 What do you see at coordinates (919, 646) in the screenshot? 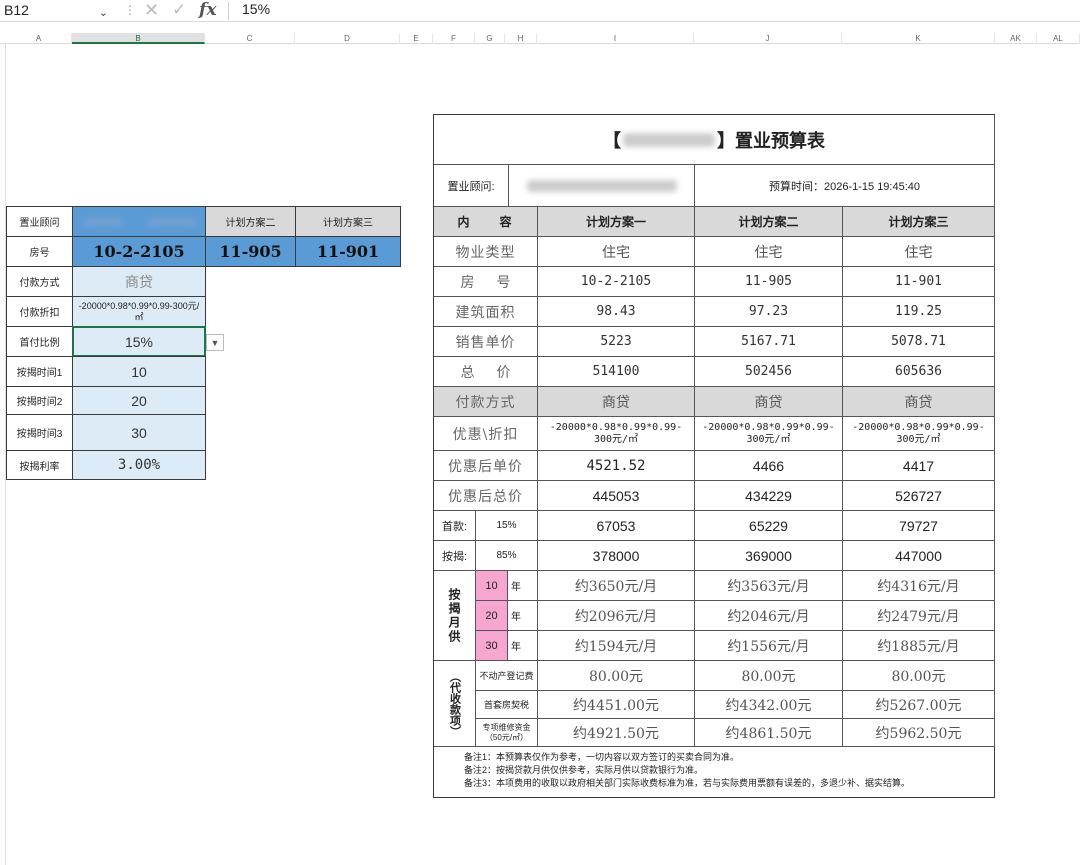
I see `monthly-30-plan3: 约1885元/月` at bounding box center [919, 646].